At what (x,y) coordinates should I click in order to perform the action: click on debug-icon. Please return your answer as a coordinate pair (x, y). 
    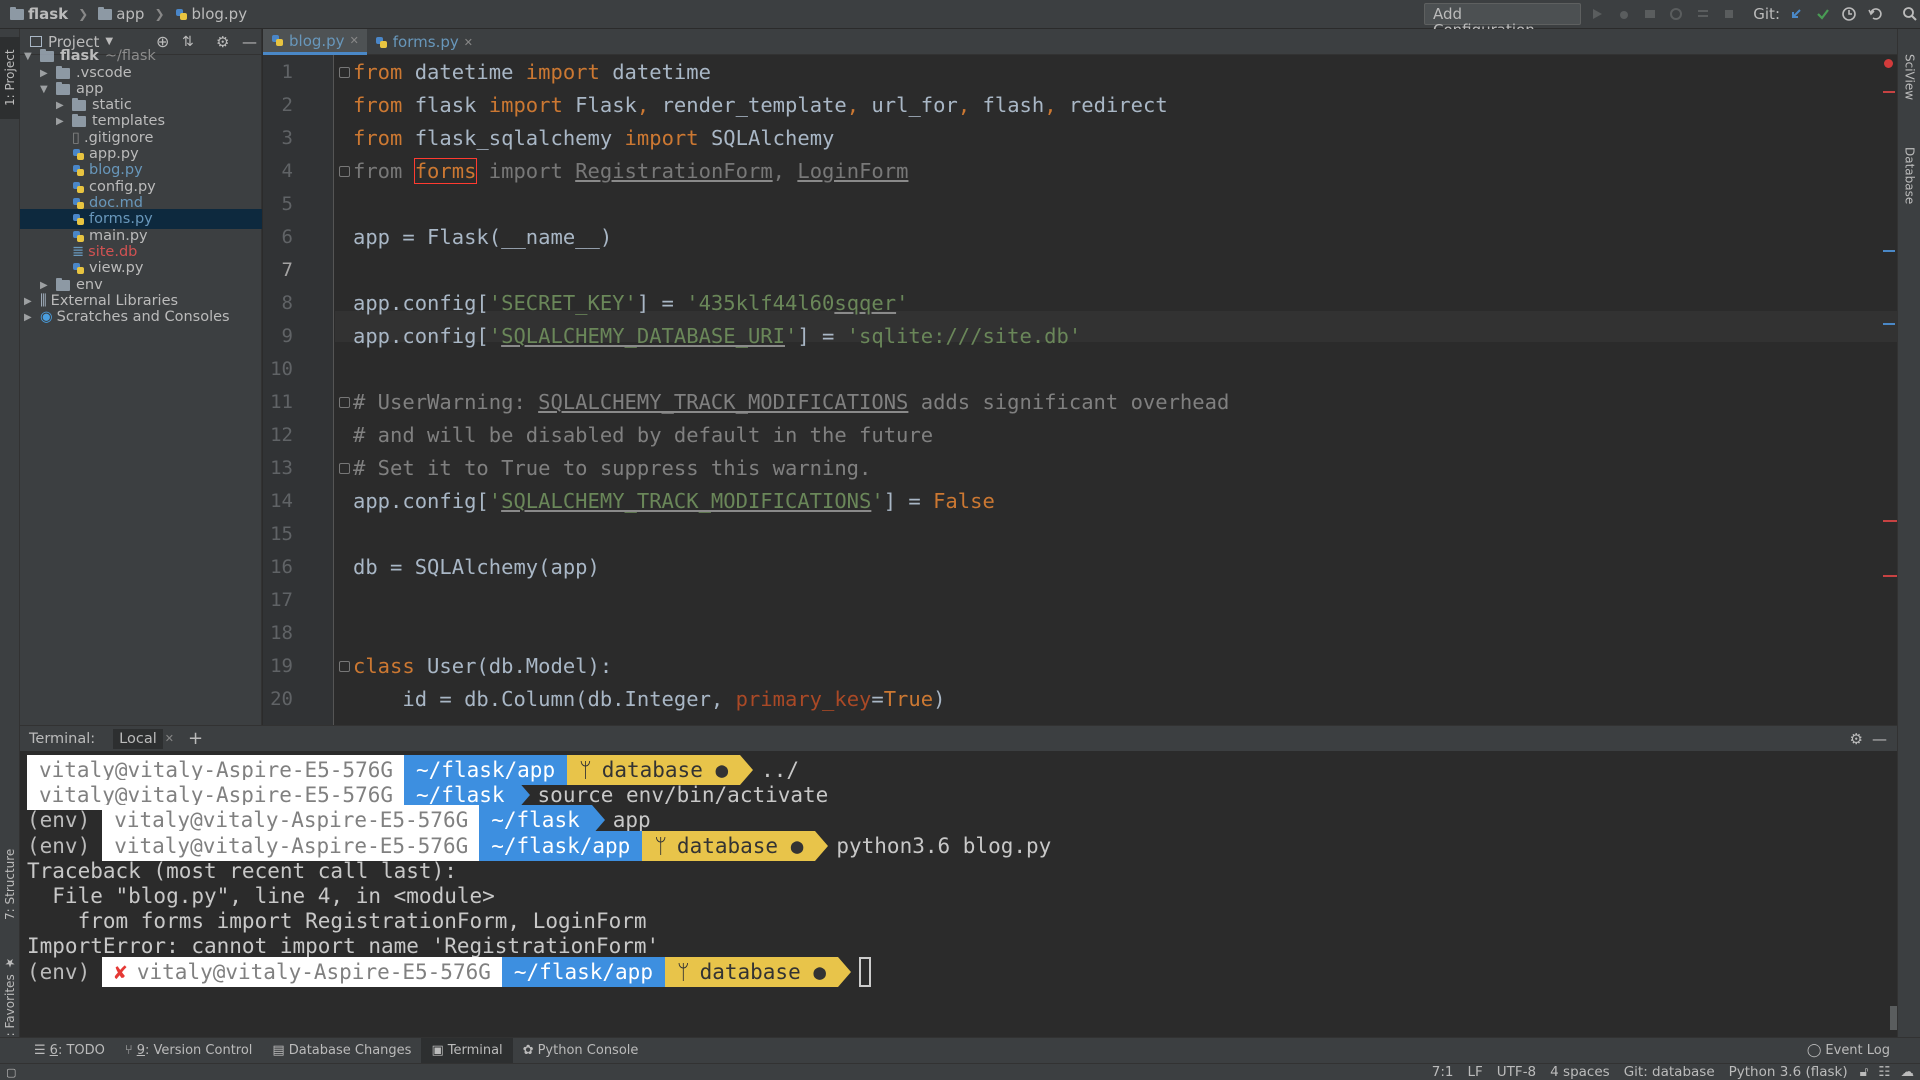
    Looking at the image, I should click on (1623, 14).